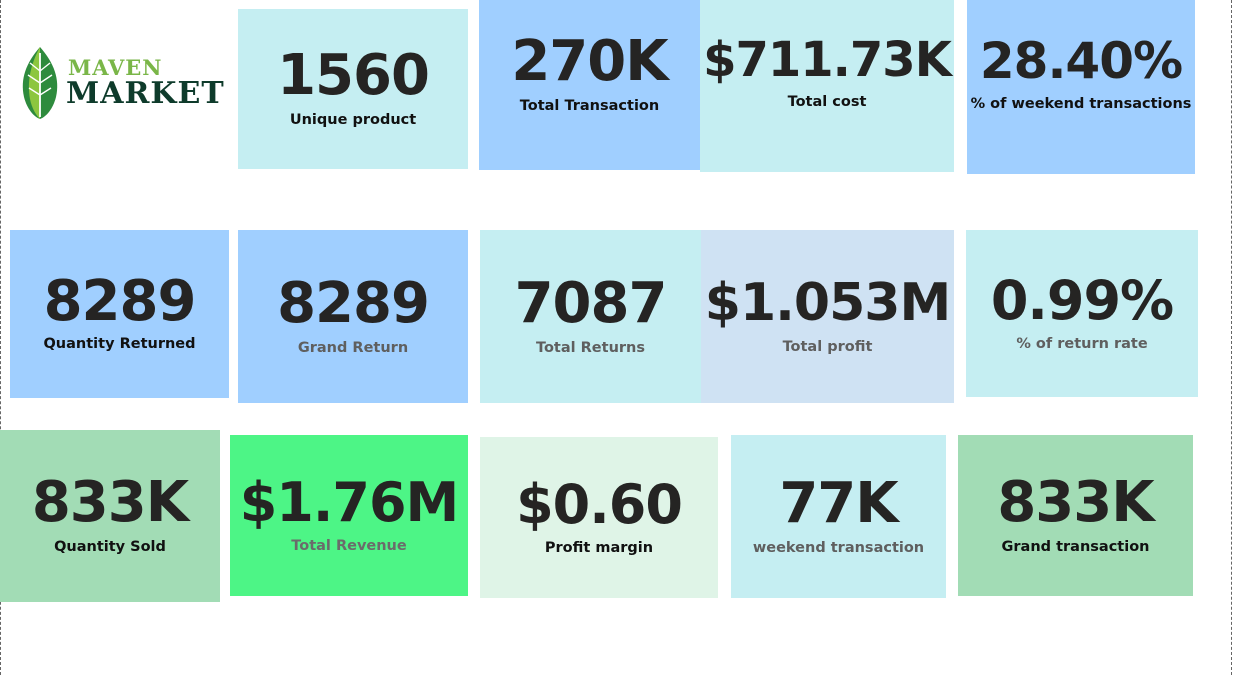 Image resolution: width=1234 pixels, height=675 pixels. I want to click on maven-market-logo: MAVEN MARKET, so click(128, 83).